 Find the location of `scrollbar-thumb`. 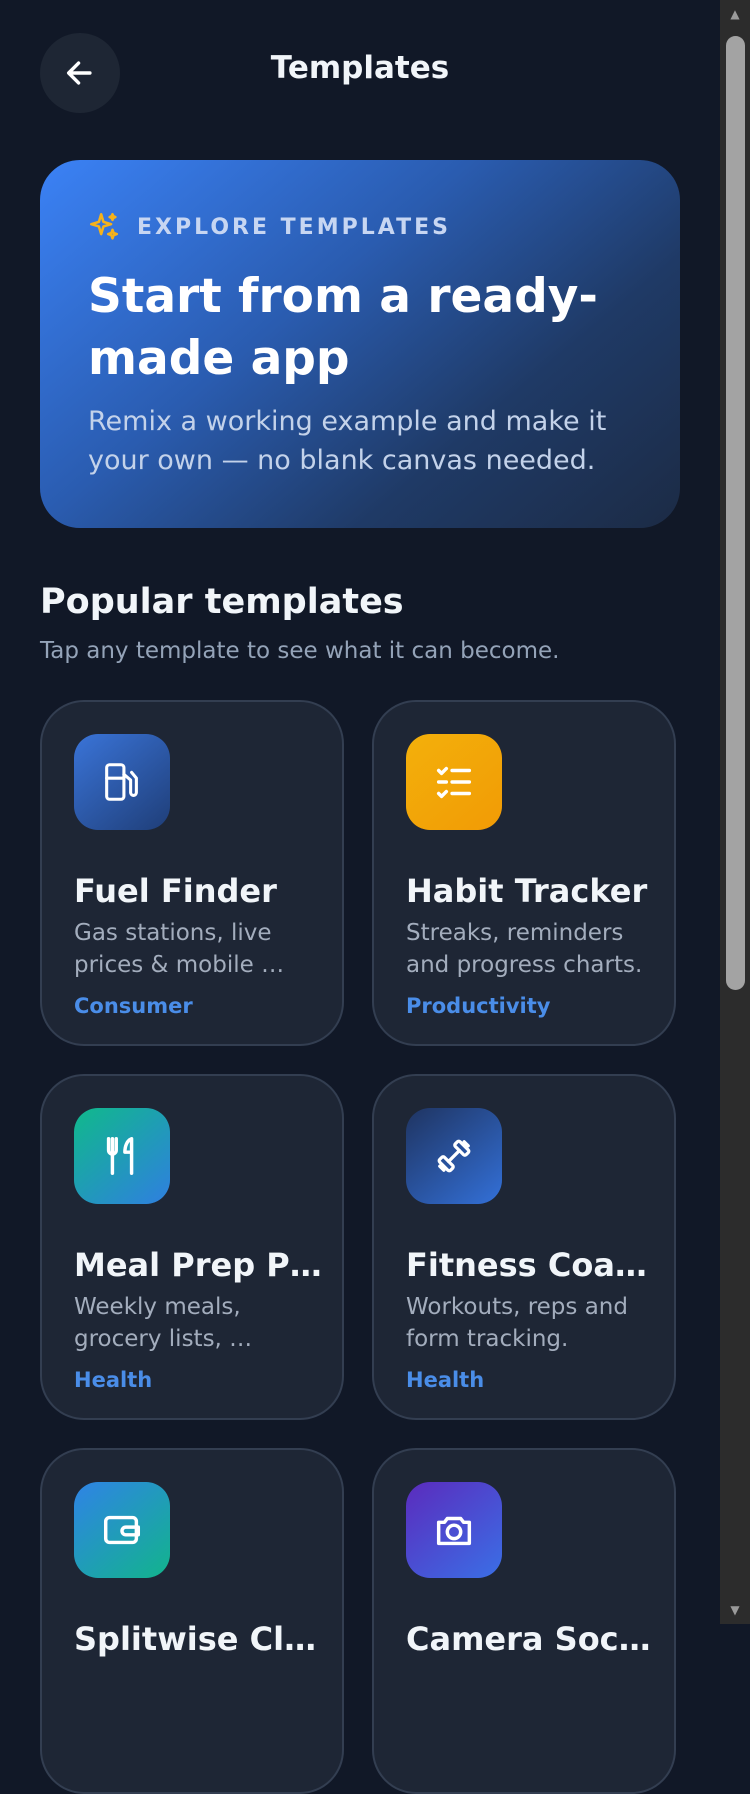

scrollbar-thumb is located at coordinates (735, 513).